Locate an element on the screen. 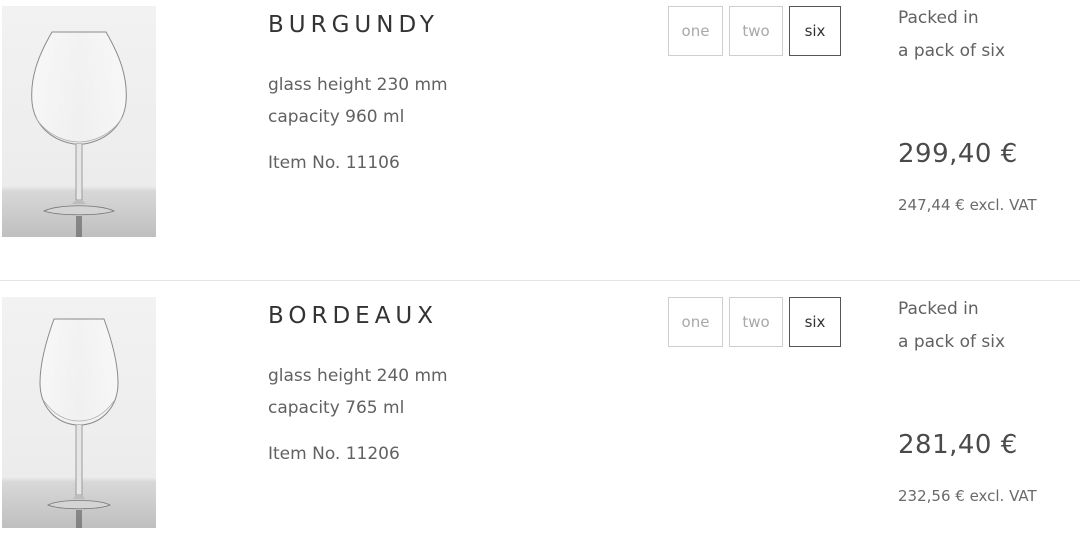  product-title: BURGUNDY is located at coordinates (353, 25).